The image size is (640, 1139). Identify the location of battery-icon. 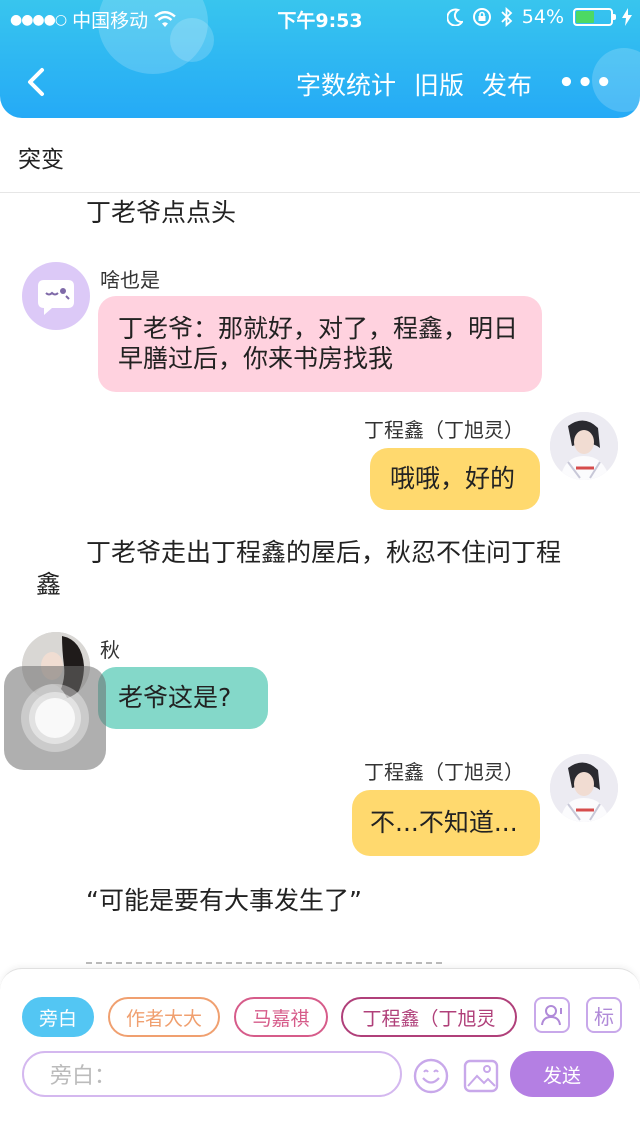
(594, 17).